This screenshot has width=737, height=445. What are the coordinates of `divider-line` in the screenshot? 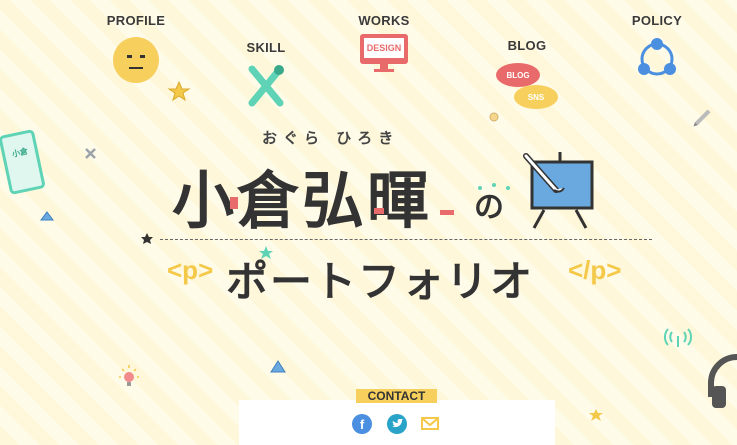 It's located at (406, 239).